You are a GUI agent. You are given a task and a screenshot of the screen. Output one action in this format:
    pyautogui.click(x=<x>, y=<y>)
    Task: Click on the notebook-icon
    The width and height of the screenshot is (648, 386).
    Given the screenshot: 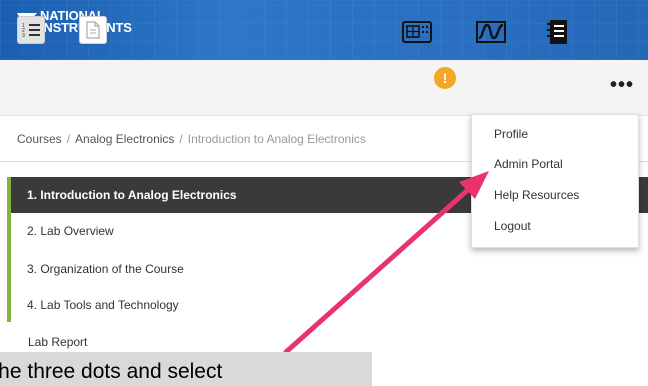 What is the action you would take?
    pyautogui.click(x=557, y=32)
    